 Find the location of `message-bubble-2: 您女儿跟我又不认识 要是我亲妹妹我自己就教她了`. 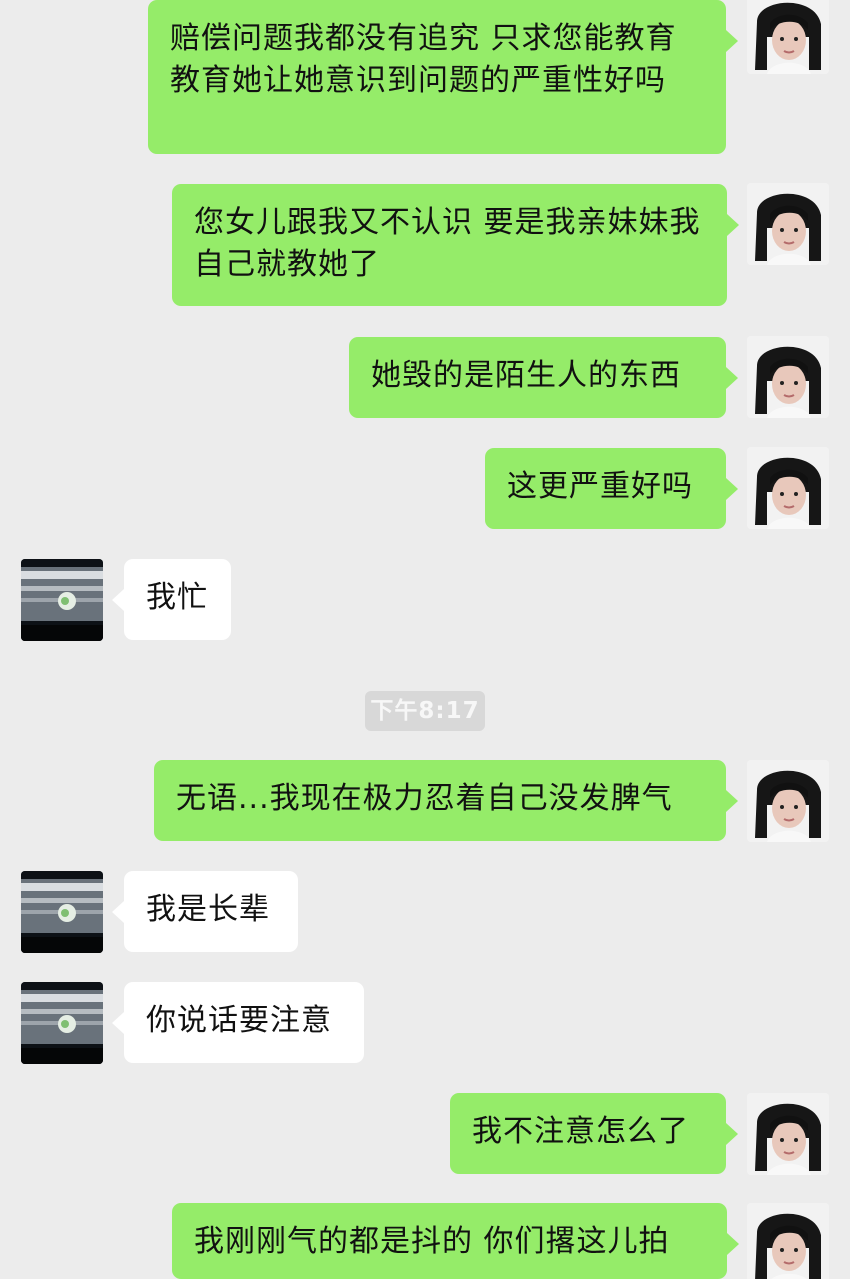

message-bubble-2: 您女儿跟我又不认识 要是我亲妹妹我自己就教她了 is located at coordinates (455, 245).